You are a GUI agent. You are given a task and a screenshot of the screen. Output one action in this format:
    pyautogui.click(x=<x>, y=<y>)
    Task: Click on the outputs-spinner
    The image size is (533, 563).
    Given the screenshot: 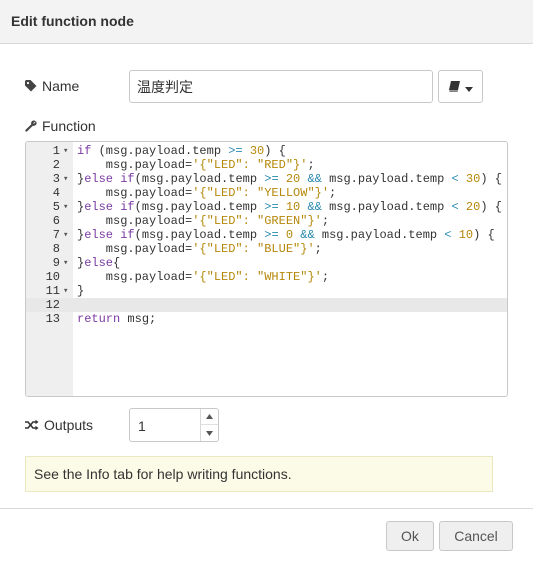 What is the action you would take?
    pyautogui.click(x=209, y=425)
    